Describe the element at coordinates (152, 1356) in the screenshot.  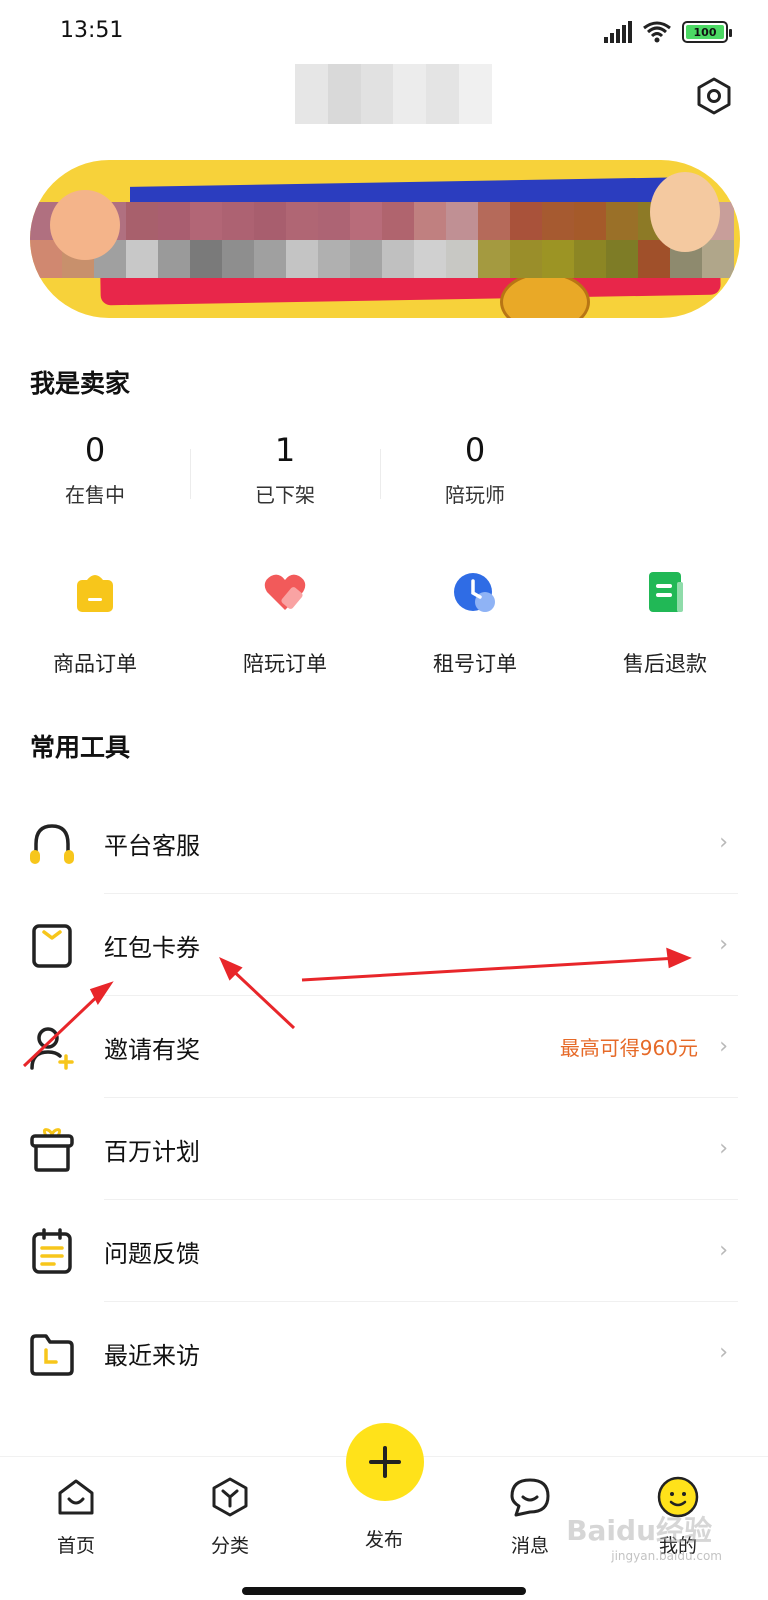
I see `tool-label: 最近来访` at that location.